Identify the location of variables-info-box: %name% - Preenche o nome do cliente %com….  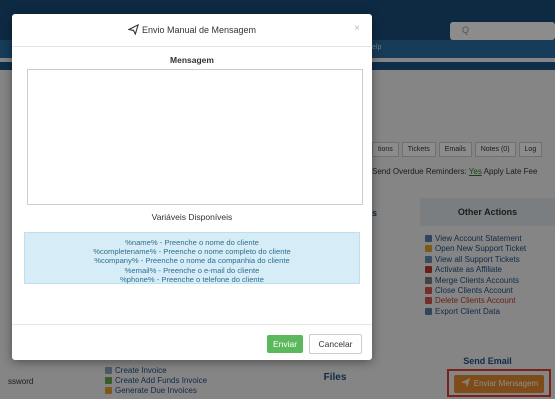
(192, 258).